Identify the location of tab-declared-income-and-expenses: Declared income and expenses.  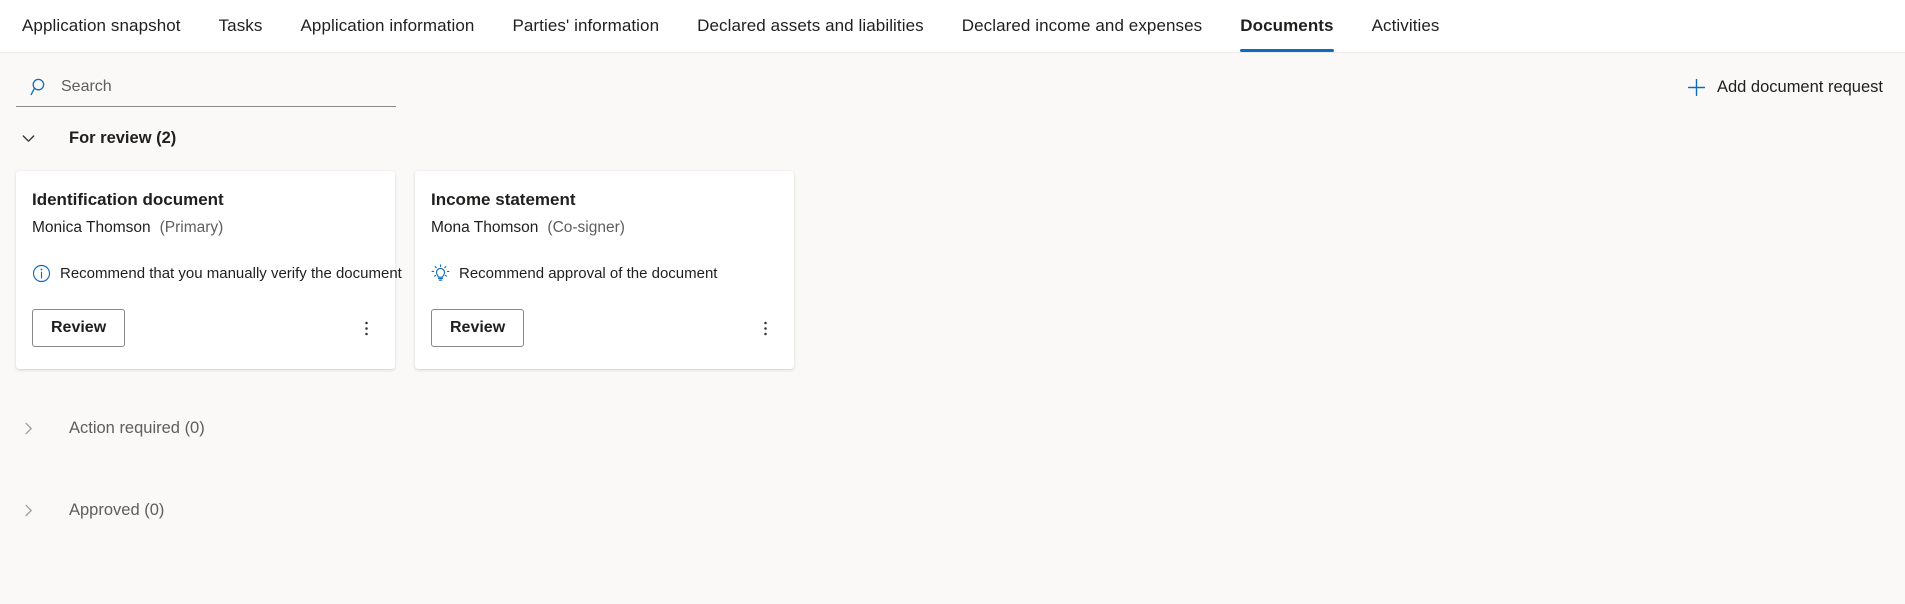
(1082, 26).